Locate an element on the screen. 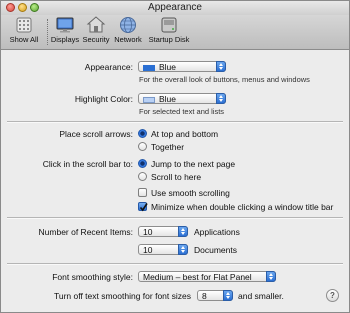 The height and width of the screenshot is (313, 350). recent-applications-label: Applications is located at coordinates (217, 232).